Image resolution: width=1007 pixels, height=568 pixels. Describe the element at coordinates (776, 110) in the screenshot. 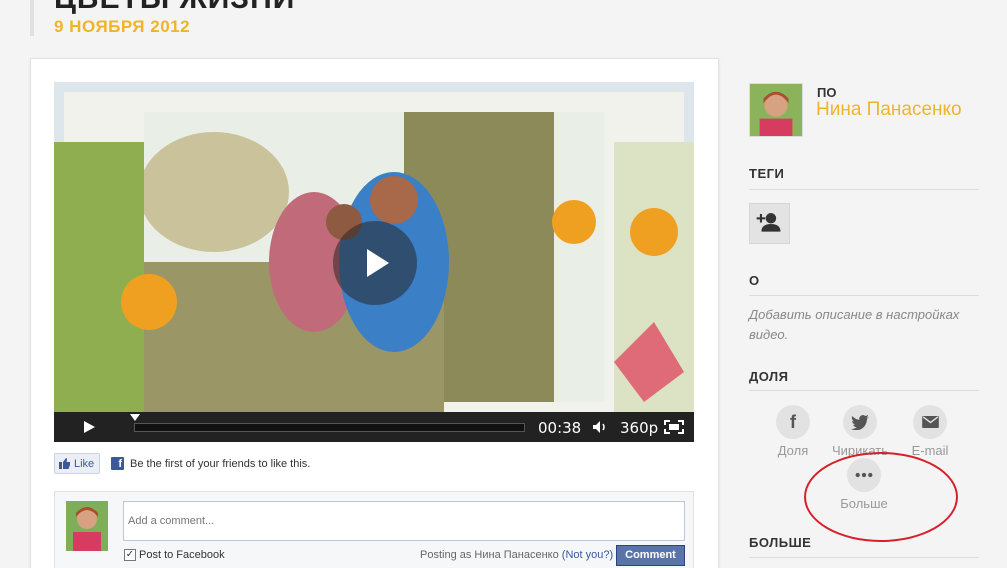

I see `author-avatar` at that location.